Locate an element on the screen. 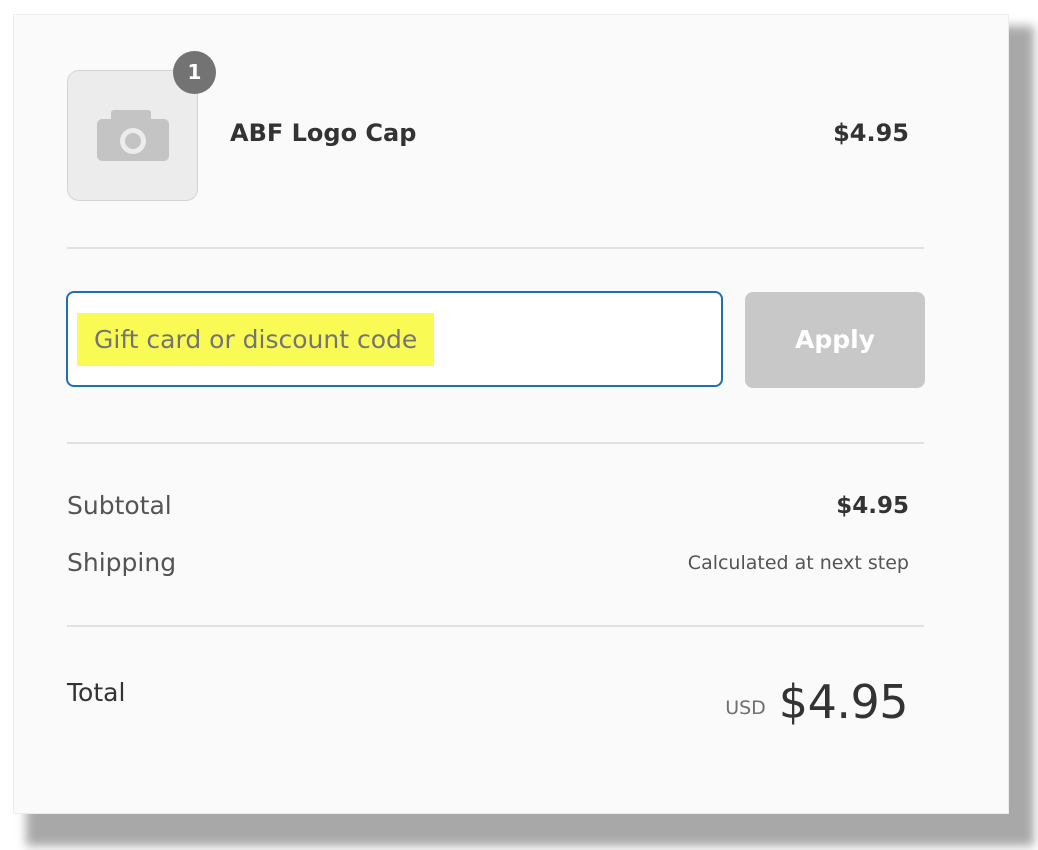 This screenshot has width=1038, height=850. subtotal-label: Subtotal is located at coordinates (119, 505).